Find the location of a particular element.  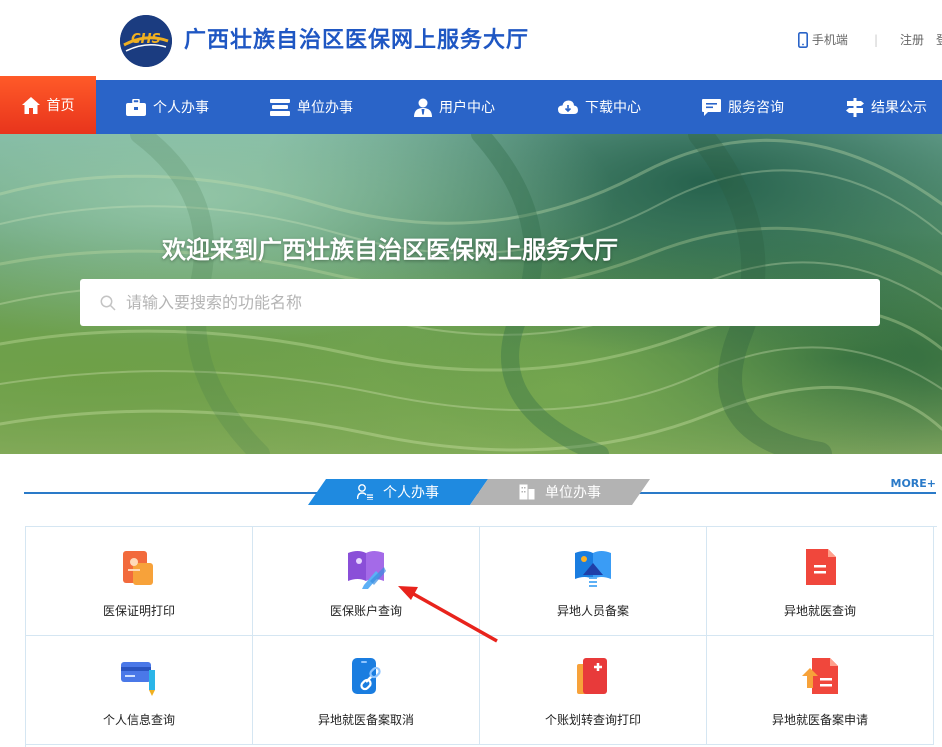

nav-item-unit: 单位办事 is located at coordinates (311, 107).